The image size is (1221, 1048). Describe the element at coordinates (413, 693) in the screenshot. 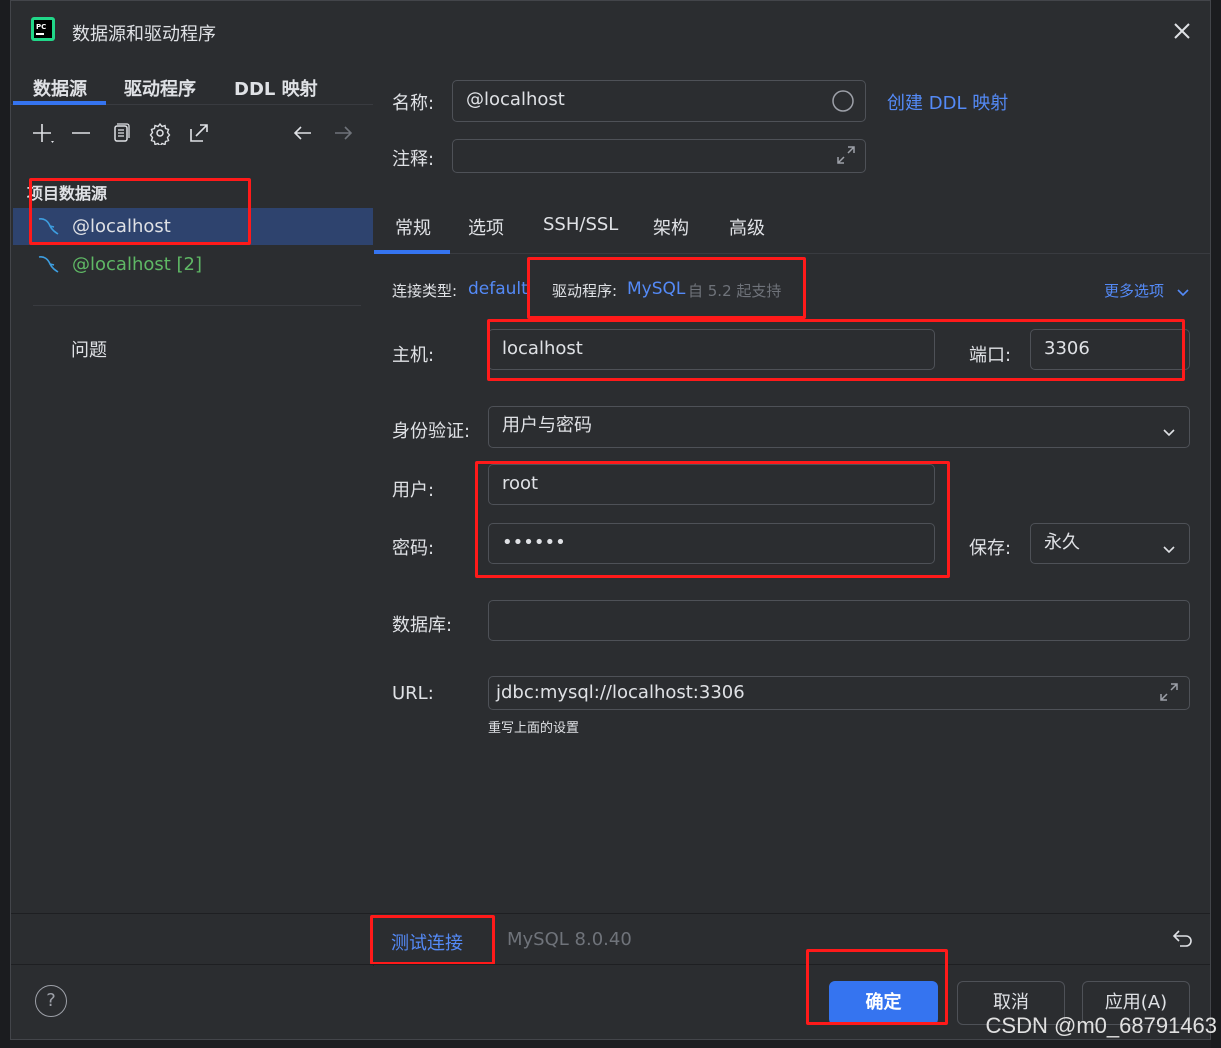

I see `url-label: URL:` at that location.